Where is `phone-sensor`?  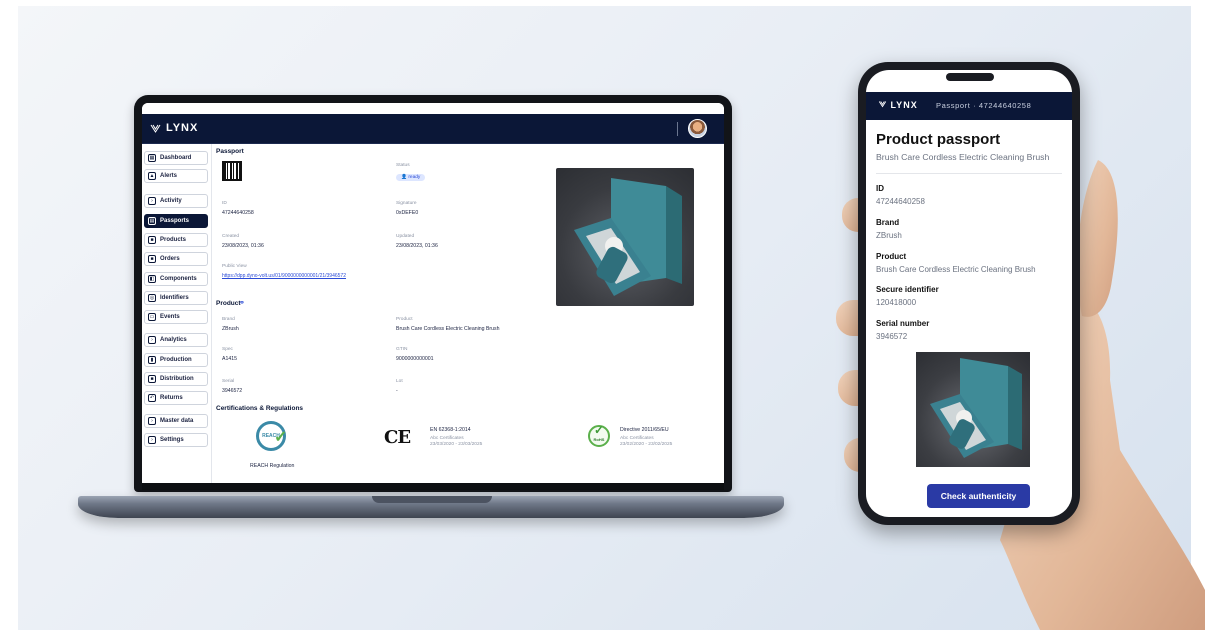 phone-sensor is located at coordinates (970, 77).